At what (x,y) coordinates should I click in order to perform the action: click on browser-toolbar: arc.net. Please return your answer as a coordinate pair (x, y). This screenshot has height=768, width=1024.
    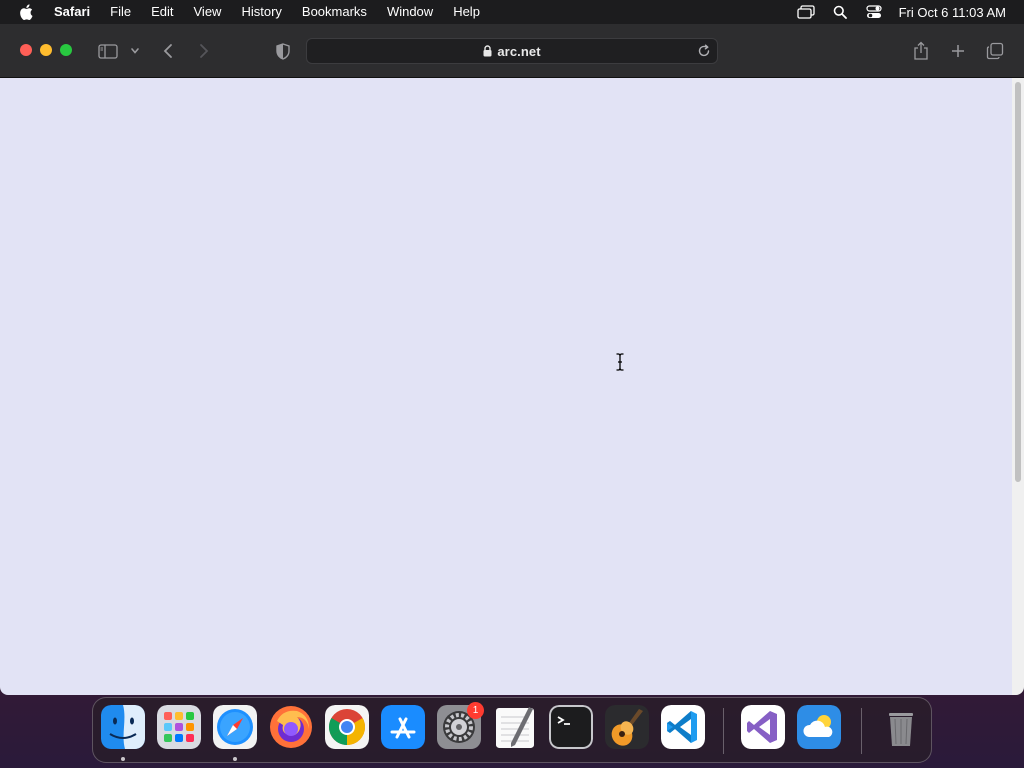
    Looking at the image, I should click on (512, 51).